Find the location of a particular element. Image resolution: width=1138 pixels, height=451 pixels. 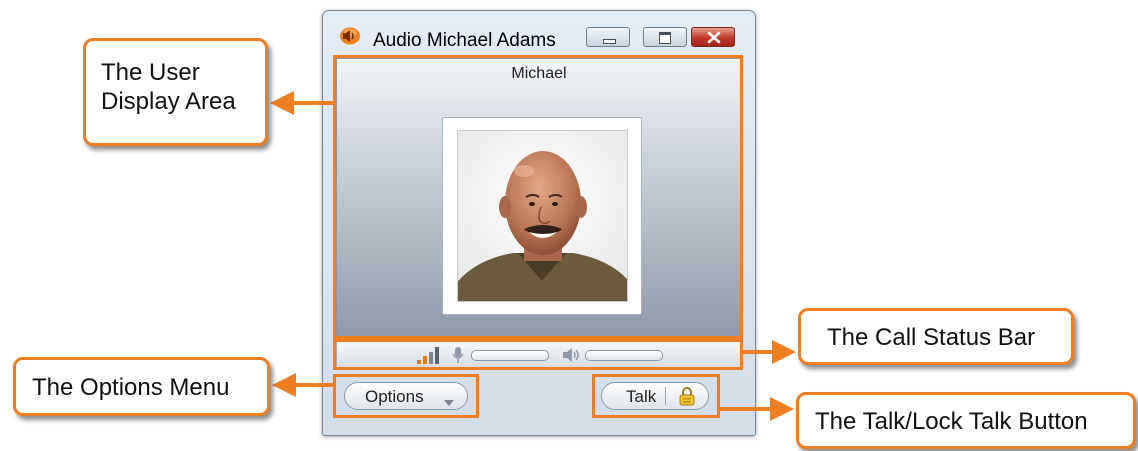

callout-user-display-area: The User Display Area is located at coordinates (175, 92).